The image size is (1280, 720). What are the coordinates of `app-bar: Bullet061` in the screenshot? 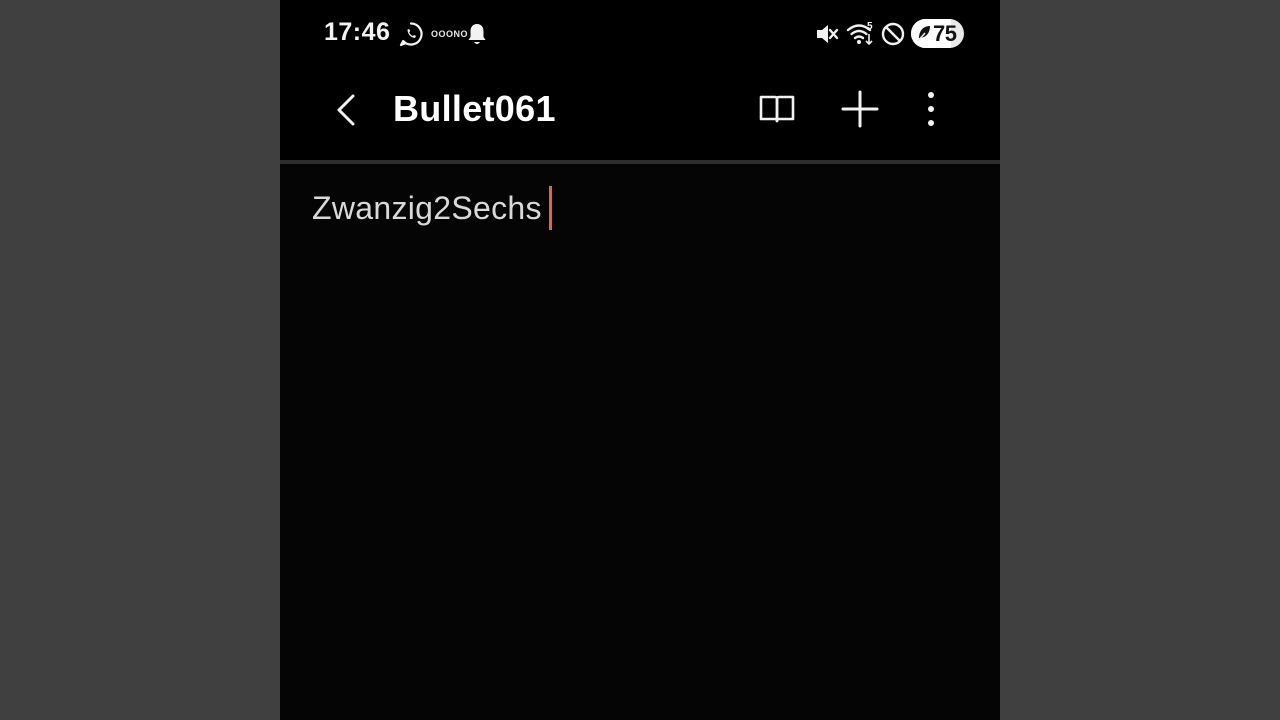 It's located at (640, 113).